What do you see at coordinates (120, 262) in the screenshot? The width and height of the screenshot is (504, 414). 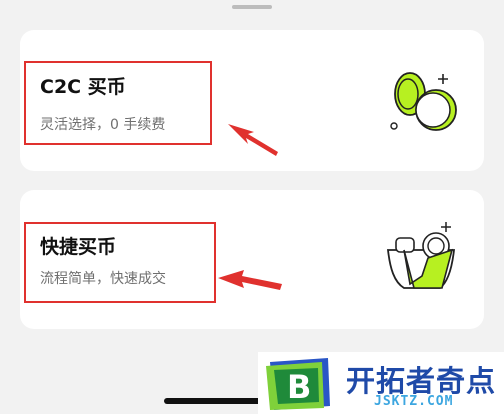 I see `annotation-box-quick-buy` at bounding box center [120, 262].